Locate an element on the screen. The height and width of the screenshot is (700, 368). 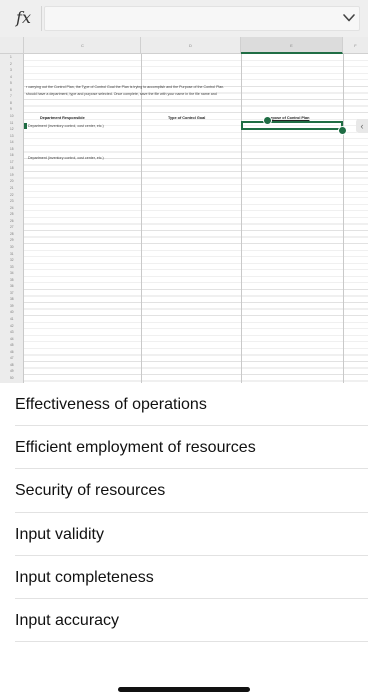
option-security-of-resources: Security of resources is located at coordinates (191, 491).